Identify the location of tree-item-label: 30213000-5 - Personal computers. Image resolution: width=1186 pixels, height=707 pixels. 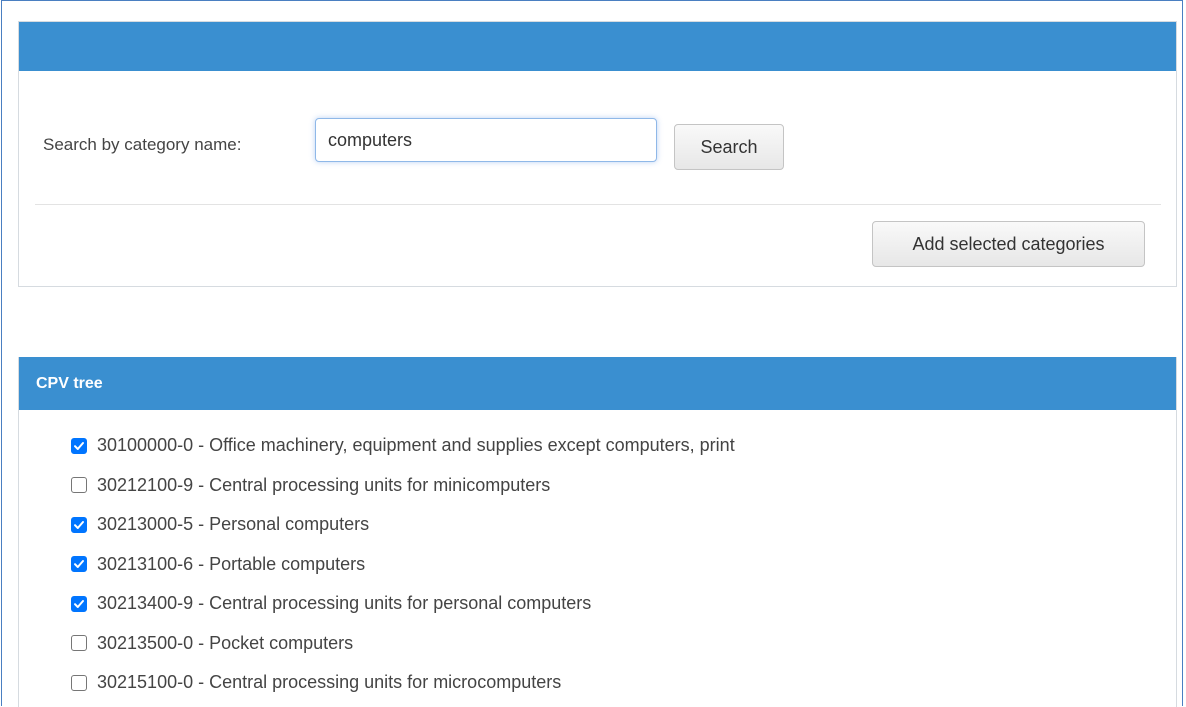
(233, 524).